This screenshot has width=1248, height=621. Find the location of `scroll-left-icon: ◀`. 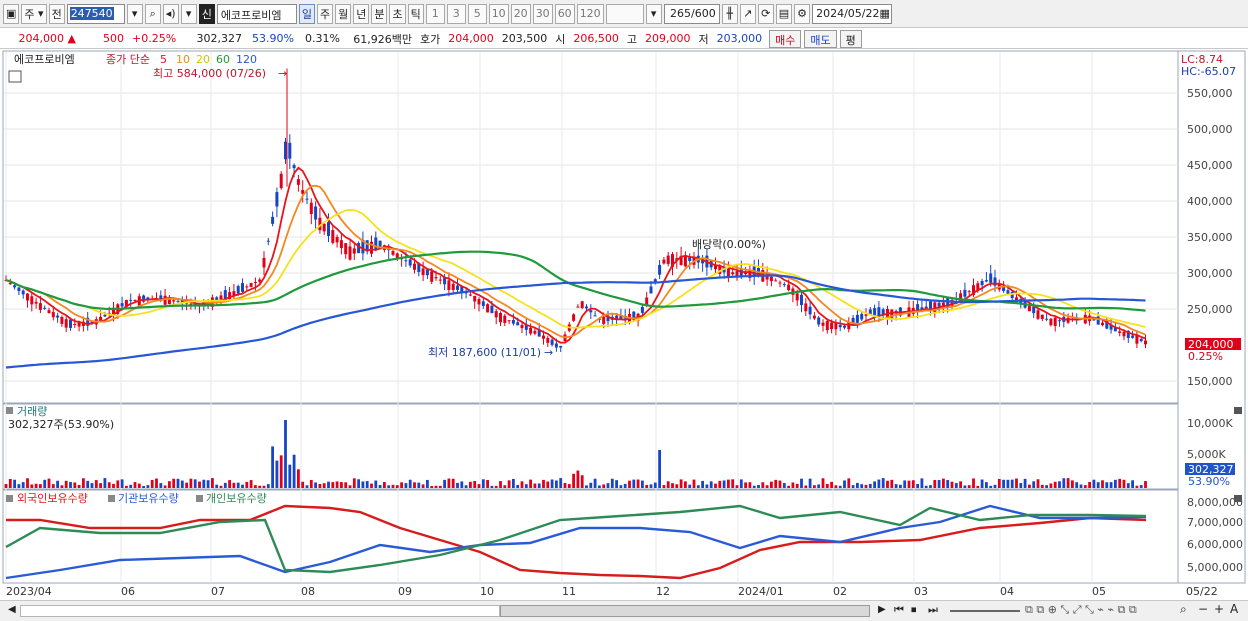

scroll-left-icon: ◀ is located at coordinates (12, 609).